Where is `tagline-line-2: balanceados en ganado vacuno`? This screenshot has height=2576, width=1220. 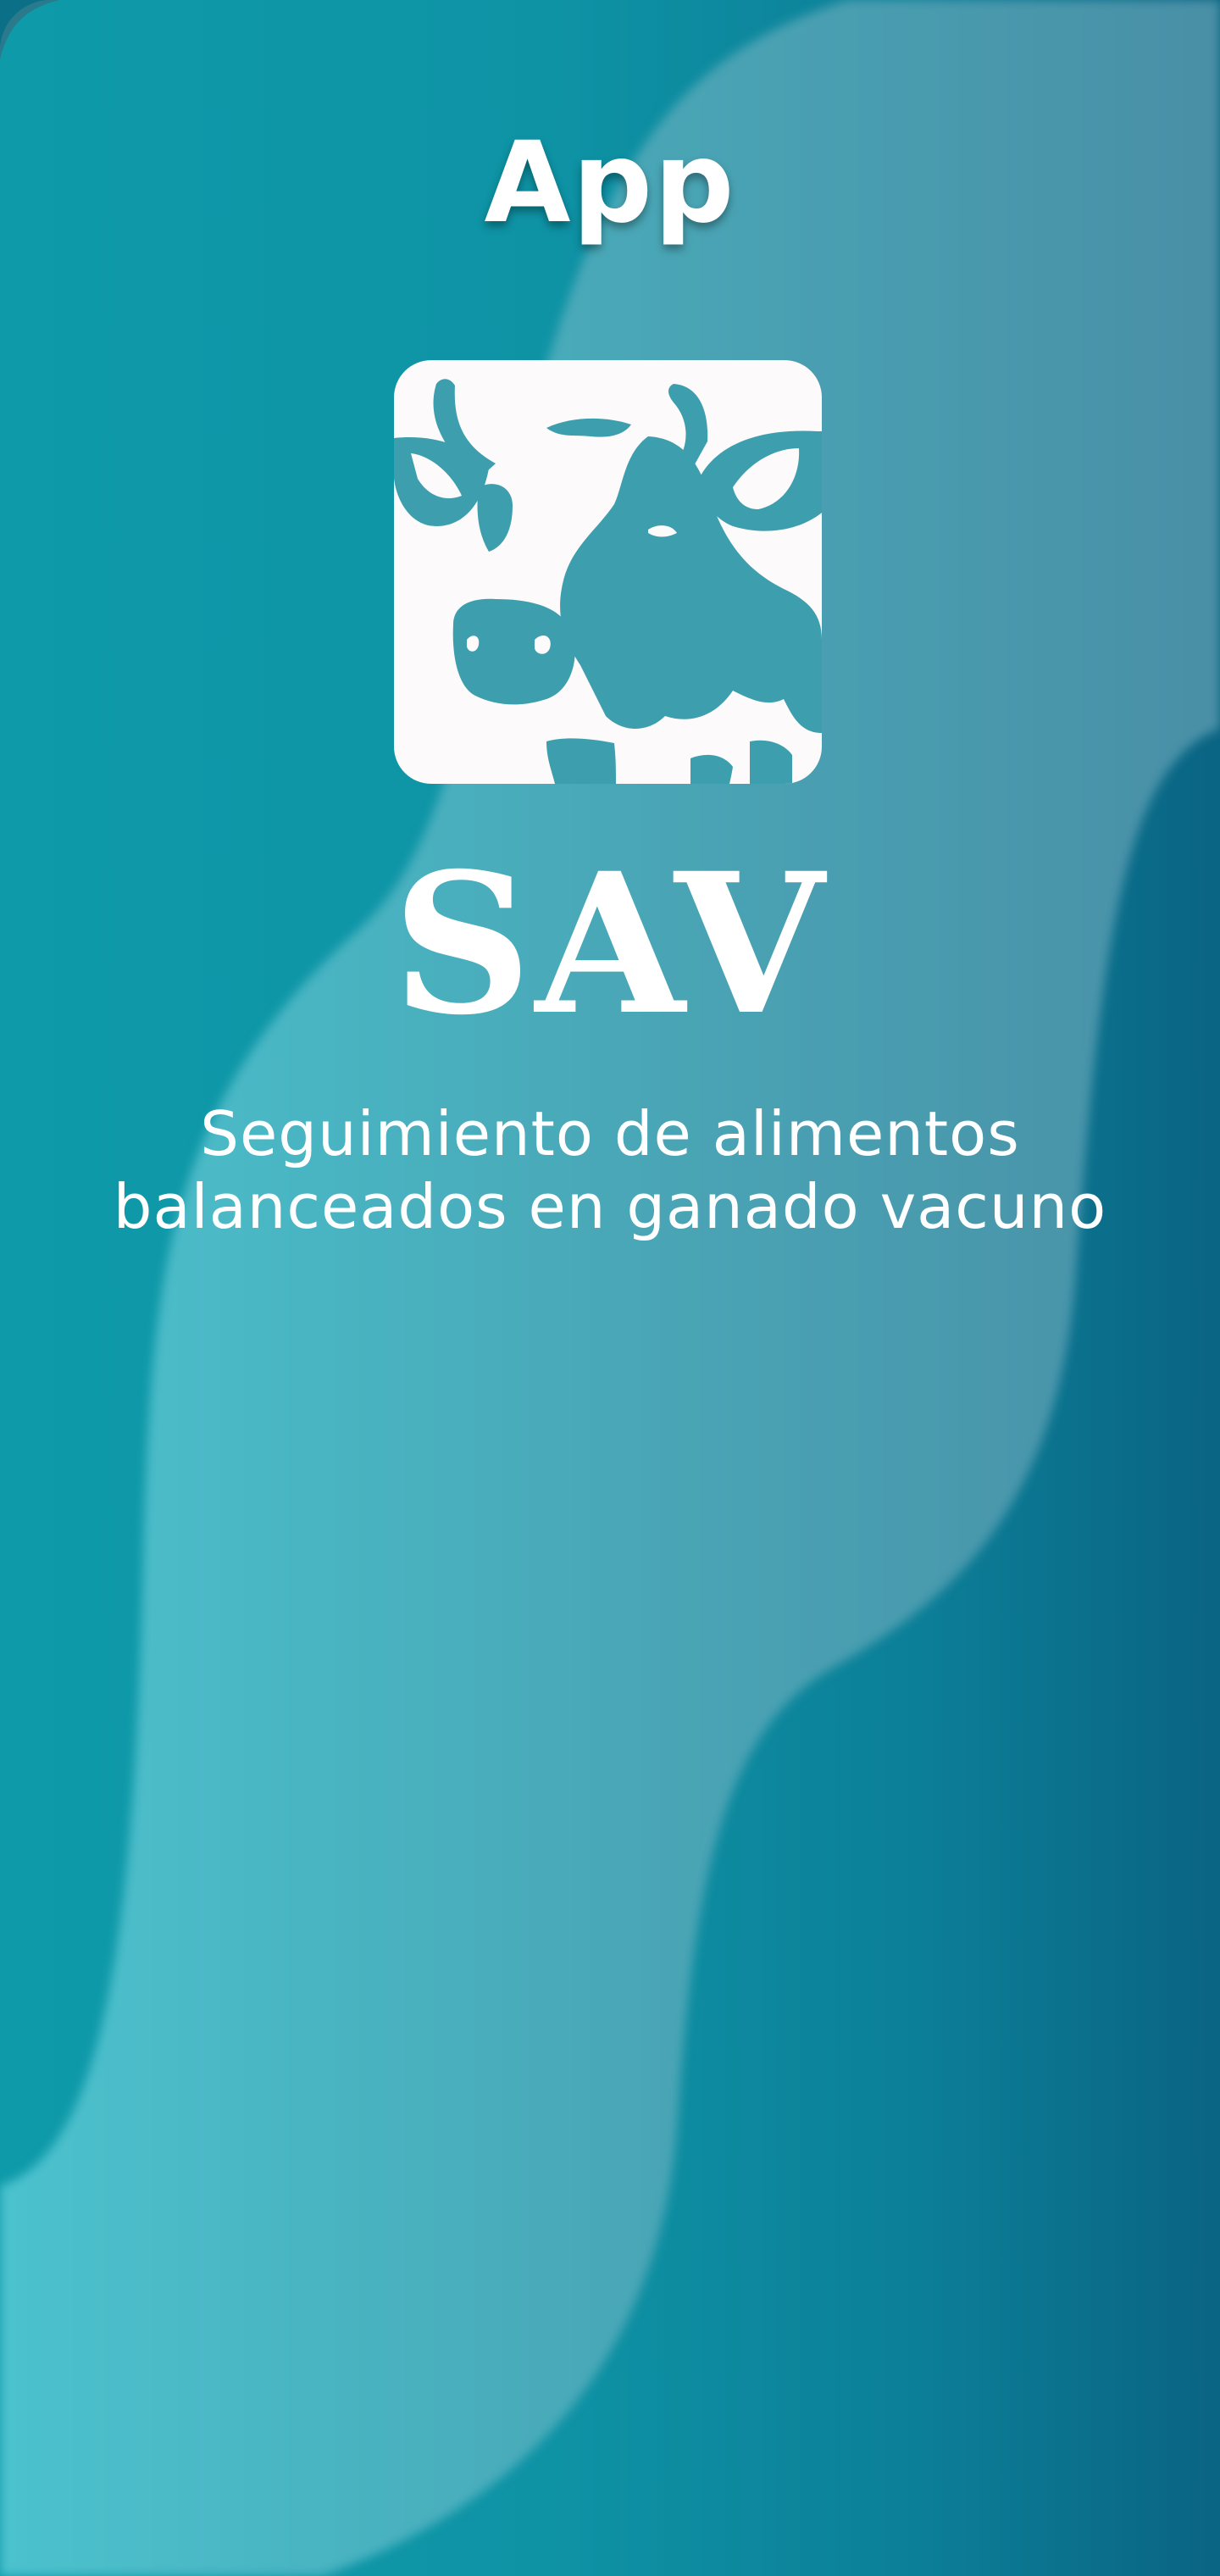 tagline-line-2: balanceados en ganado vacuno is located at coordinates (610, 1206).